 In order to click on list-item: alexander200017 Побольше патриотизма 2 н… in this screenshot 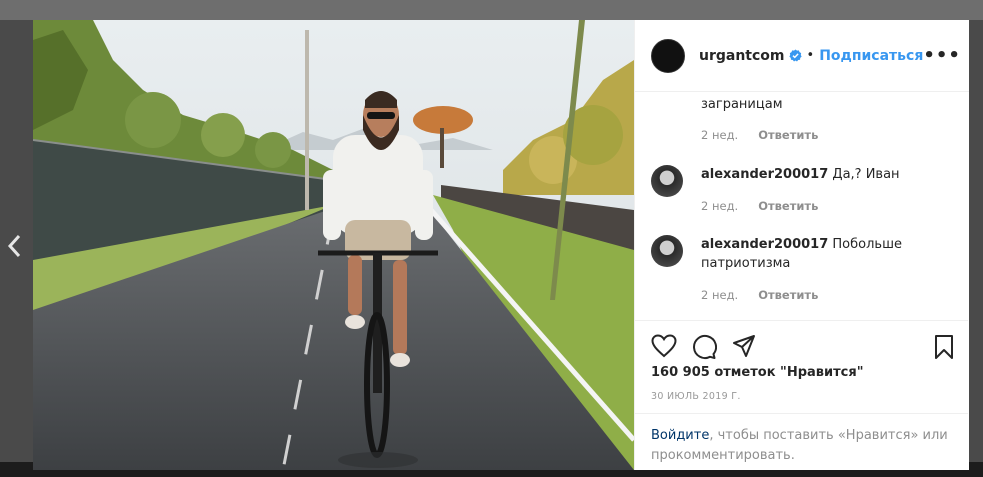, I will do `click(801, 277)`.